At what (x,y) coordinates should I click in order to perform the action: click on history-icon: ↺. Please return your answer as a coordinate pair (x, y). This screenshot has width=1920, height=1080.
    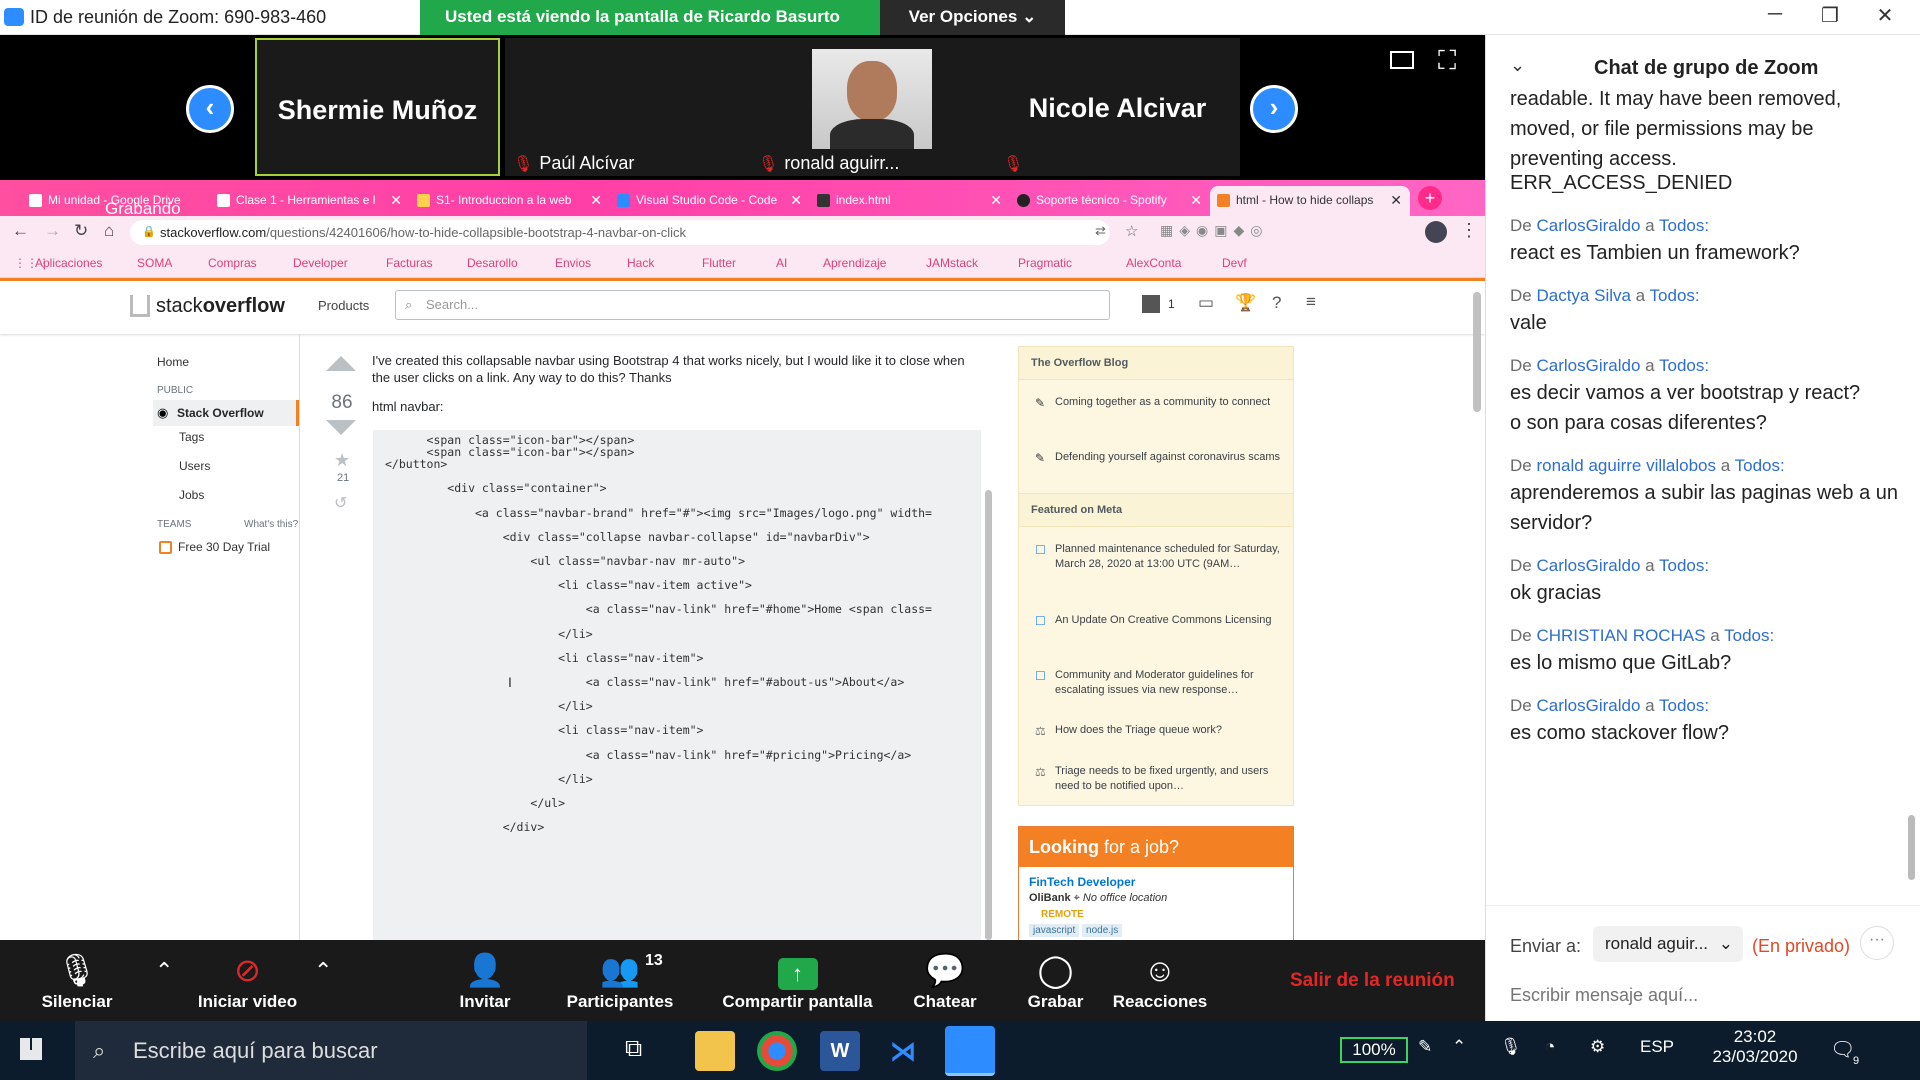
    Looking at the image, I should click on (340, 503).